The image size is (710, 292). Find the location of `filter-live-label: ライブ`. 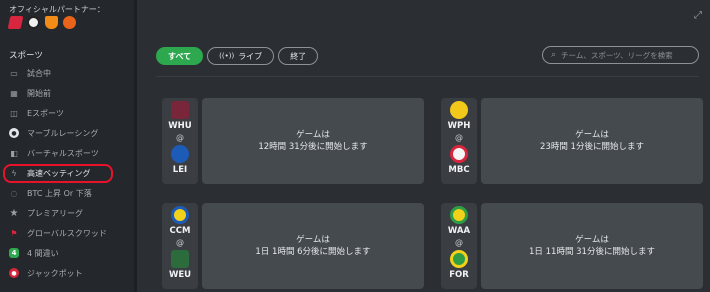

filter-live-label: ライブ is located at coordinates (250, 56).